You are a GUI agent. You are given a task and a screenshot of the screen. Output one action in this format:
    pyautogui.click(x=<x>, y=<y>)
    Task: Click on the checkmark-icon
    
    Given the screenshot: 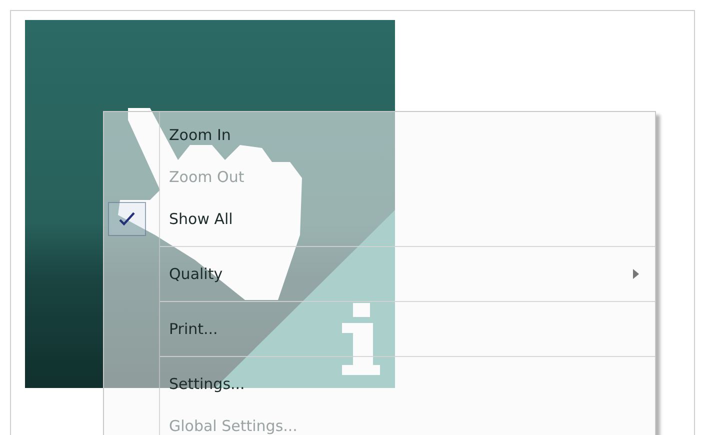 What is the action you would take?
    pyautogui.click(x=127, y=219)
    